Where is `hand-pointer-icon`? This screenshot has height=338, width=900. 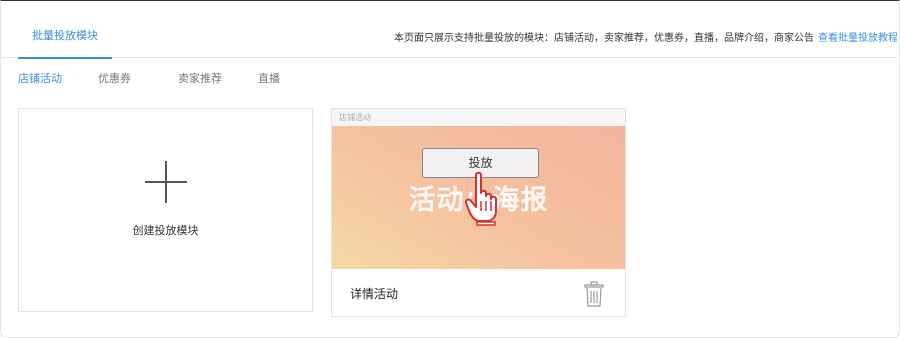
hand-pointer-icon is located at coordinates (480, 198).